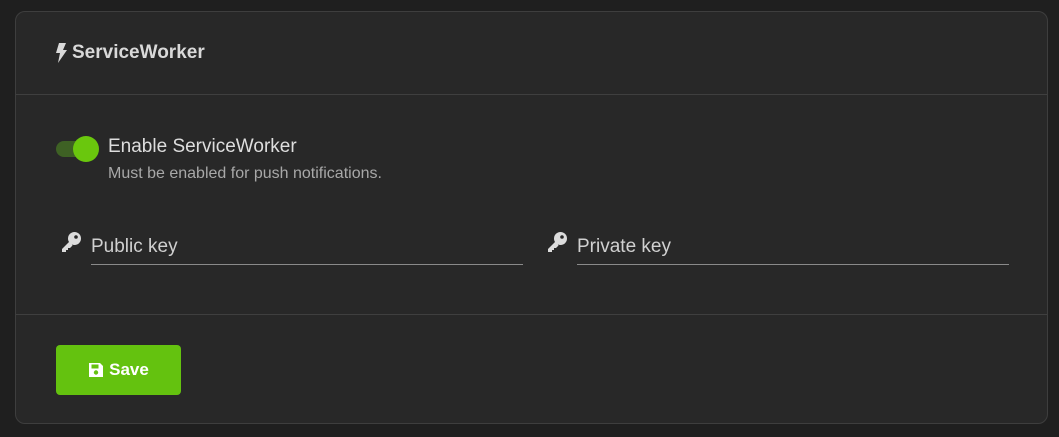 The height and width of the screenshot is (437, 1059). I want to click on panel-title: ServiceWorker, so click(130, 53).